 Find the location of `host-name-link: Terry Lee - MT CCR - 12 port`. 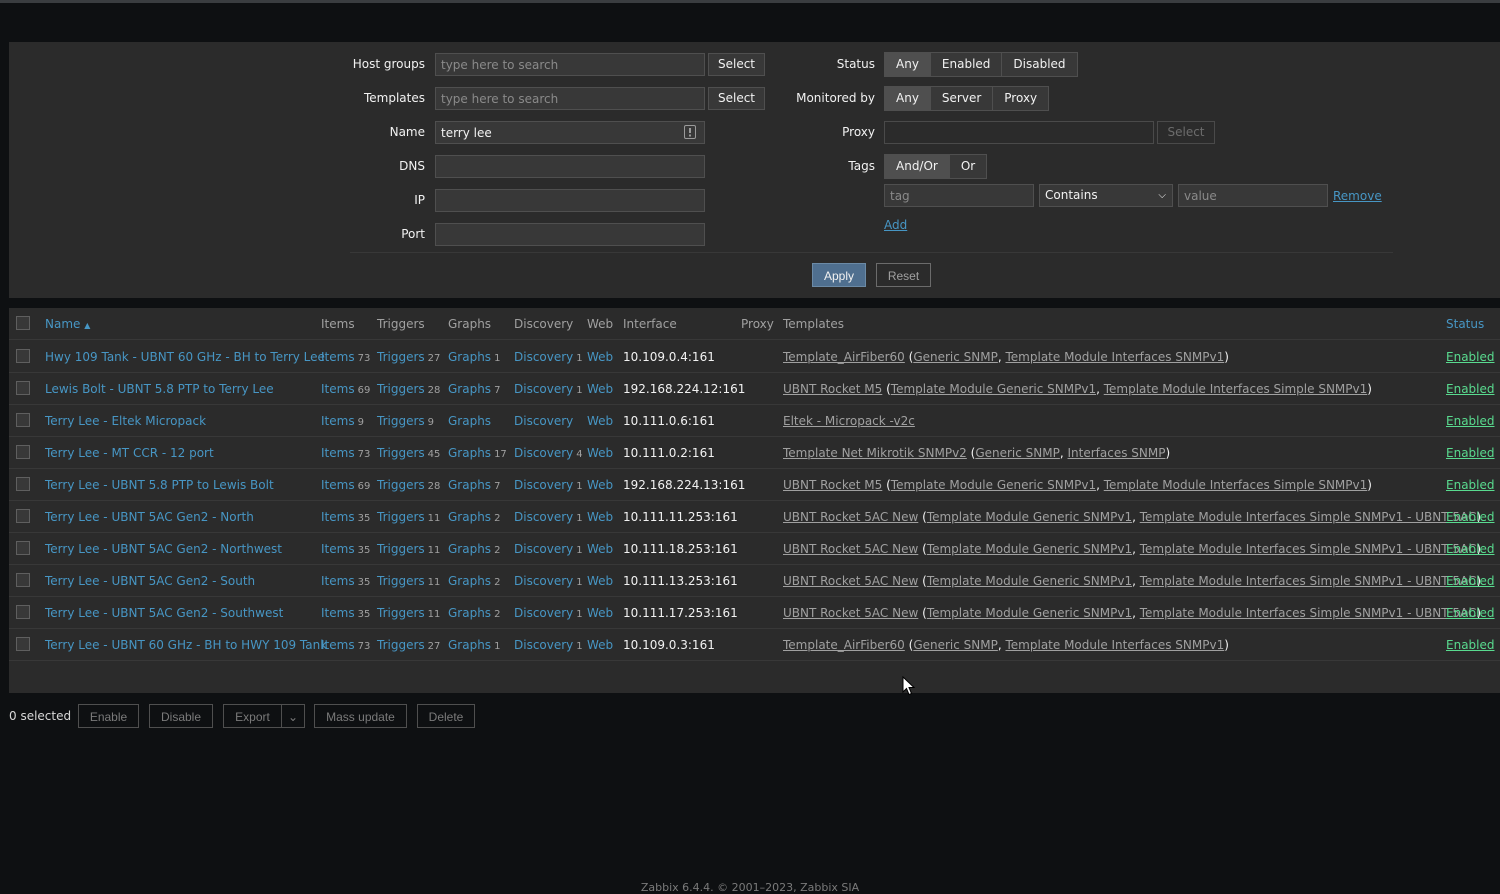

host-name-link: Terry Lee - MT CCR - 12 port is located at coordinates (129, 453).